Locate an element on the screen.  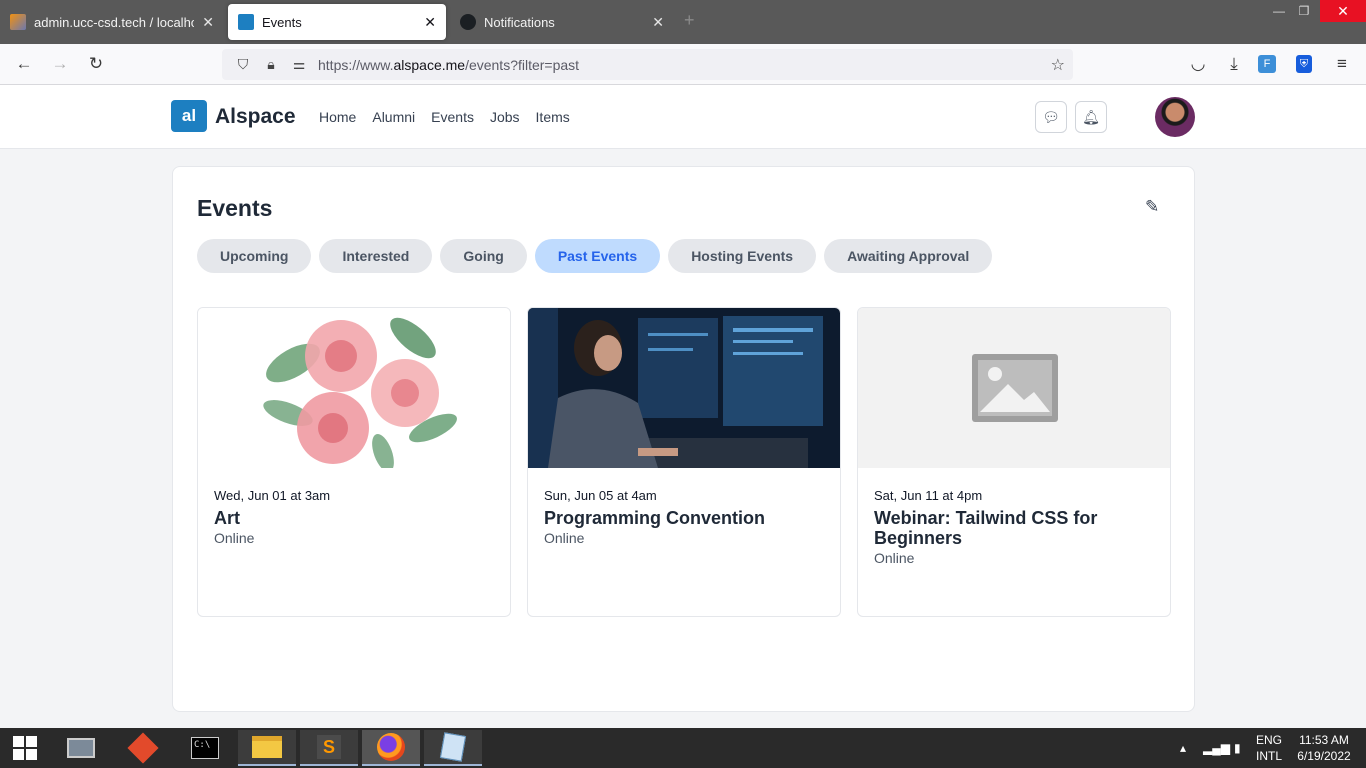
url-host: alspace.me is located at coordinates (429, 64).